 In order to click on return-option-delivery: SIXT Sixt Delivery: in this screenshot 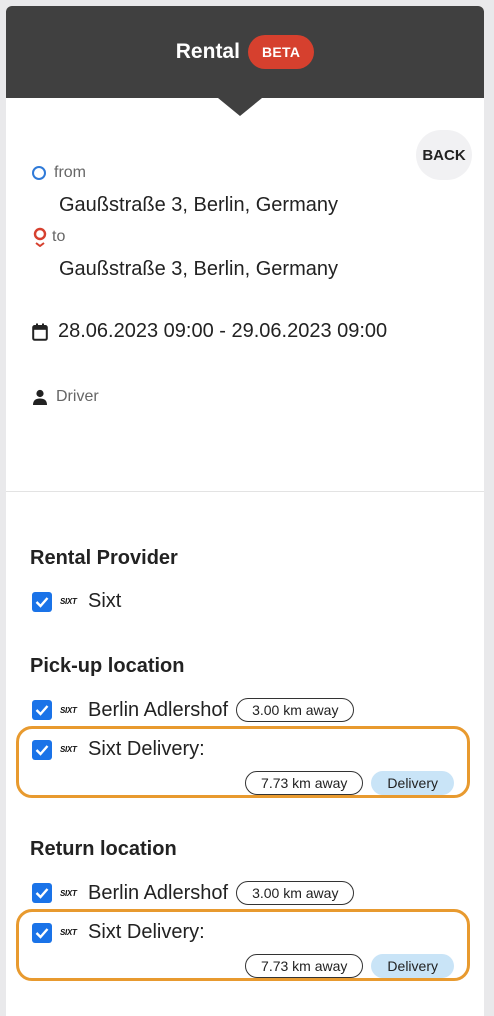, I will do `click(118, 932)`.